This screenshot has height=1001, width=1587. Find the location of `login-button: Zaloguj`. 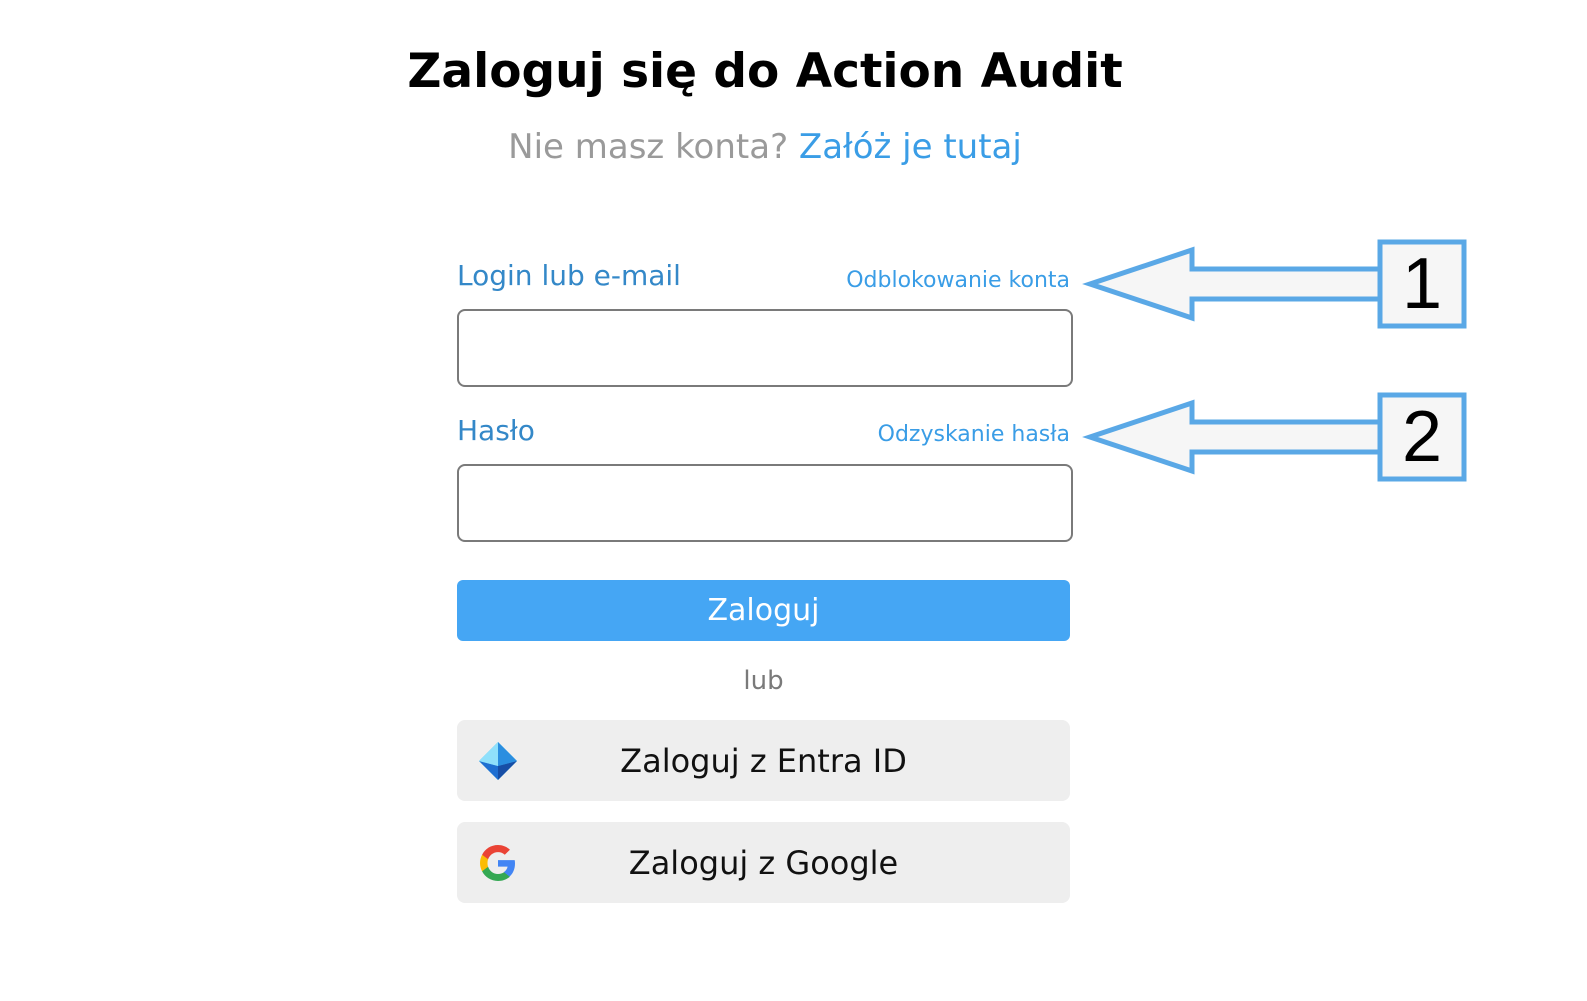

login-button: Zaloguj is located at coordinates (763, 610).